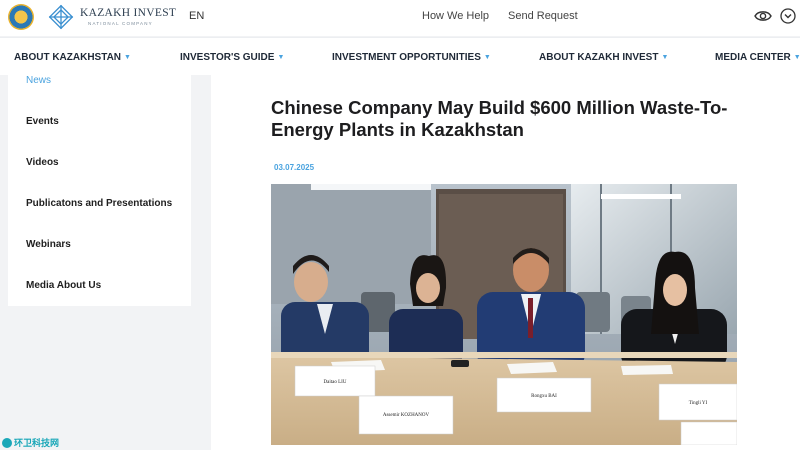 The image size is (800, 450). I want to click on logo-title: KAZAKH INVEST, so click(128, 13).